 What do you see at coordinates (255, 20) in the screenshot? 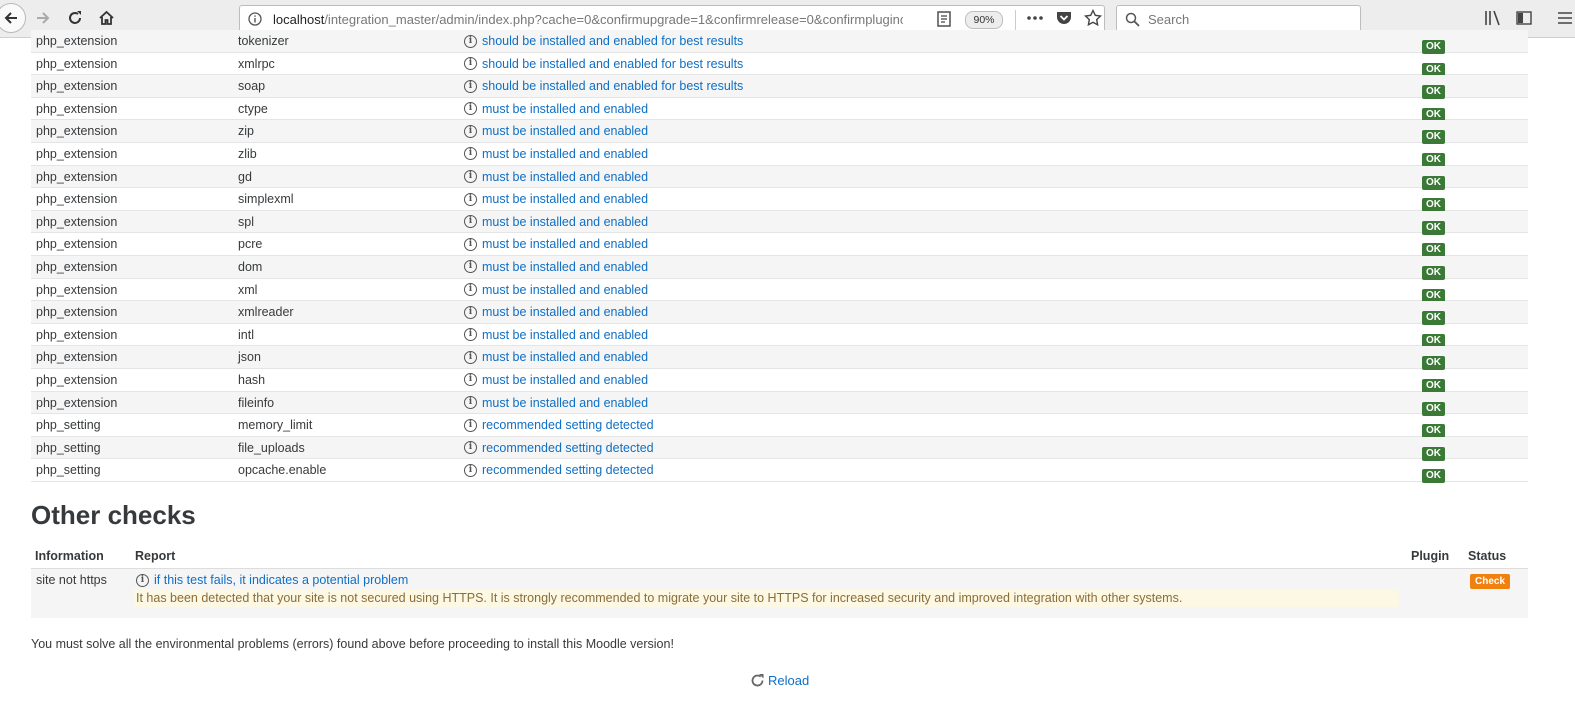
I see `site-info-icon` at bounding box center [255, 20].